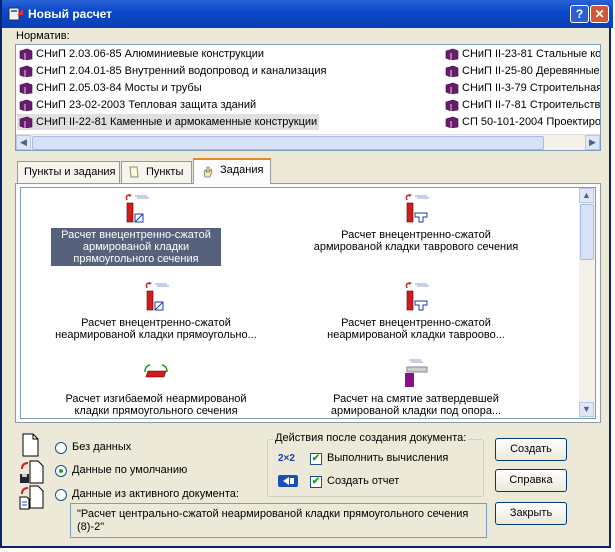  Describe the element at coordinates (286, 458) in the screenshot. I see `calculate-icon: 2×2` at that location.